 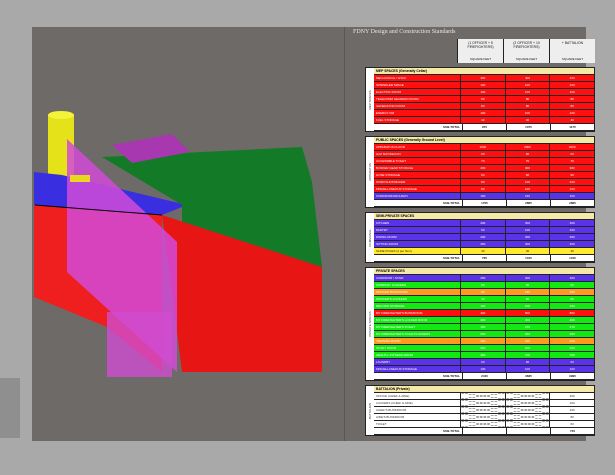 I want to click on row-label: TELECOMM HEADEND ROOM, so click(x=397, y=99).